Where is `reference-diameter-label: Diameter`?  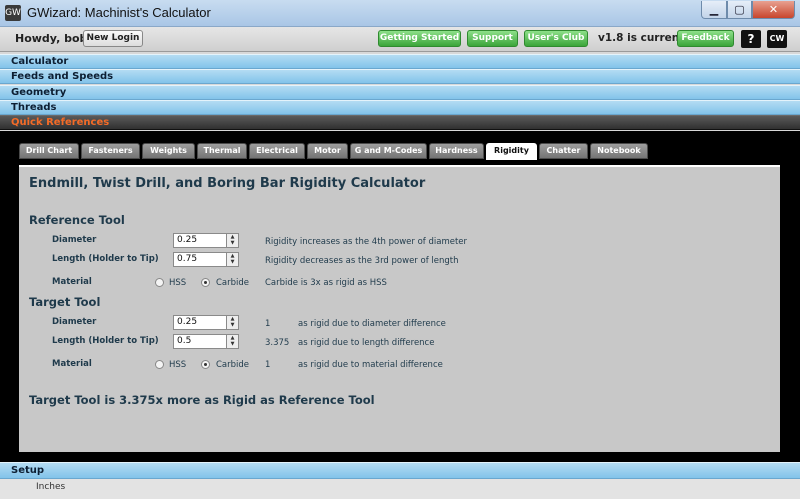 reference-diameter-label: Diameter is located at coordinates (74, 240).